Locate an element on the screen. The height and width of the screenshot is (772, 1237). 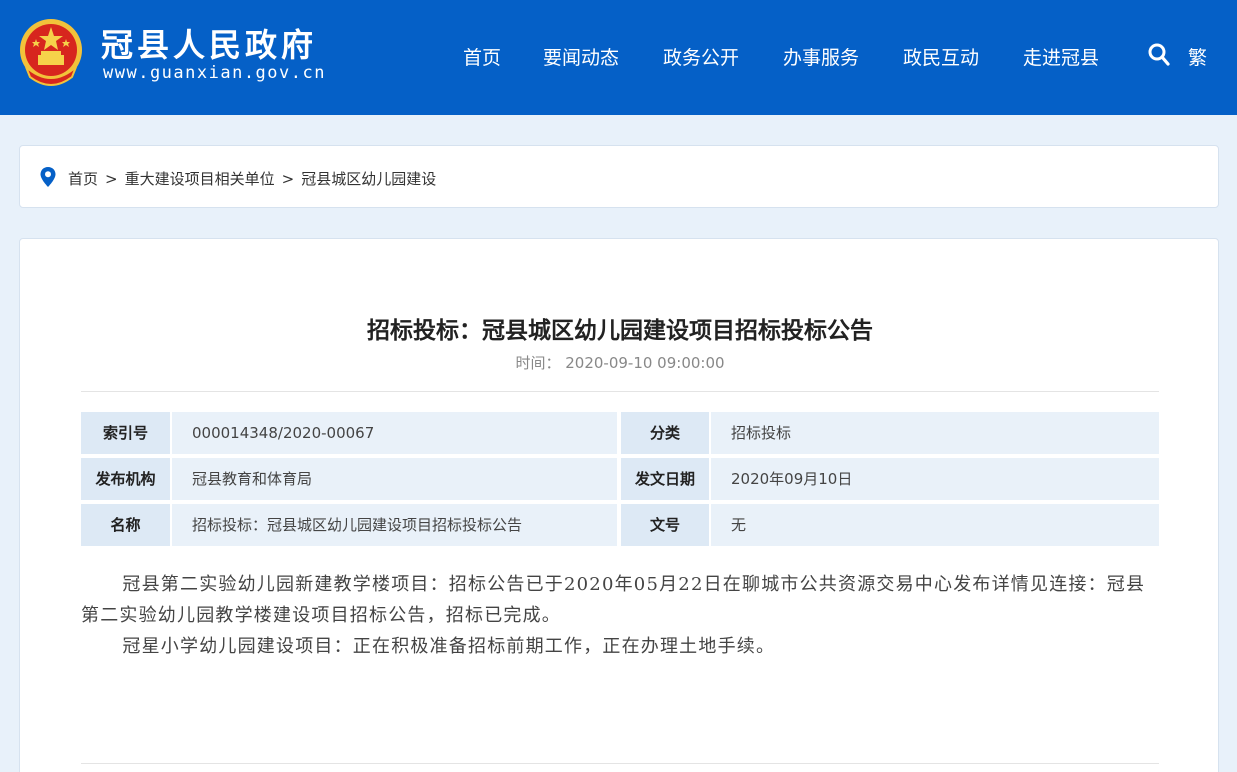
traditional-chinese-toggle: 繁 is located at coordinates (1197, 56).